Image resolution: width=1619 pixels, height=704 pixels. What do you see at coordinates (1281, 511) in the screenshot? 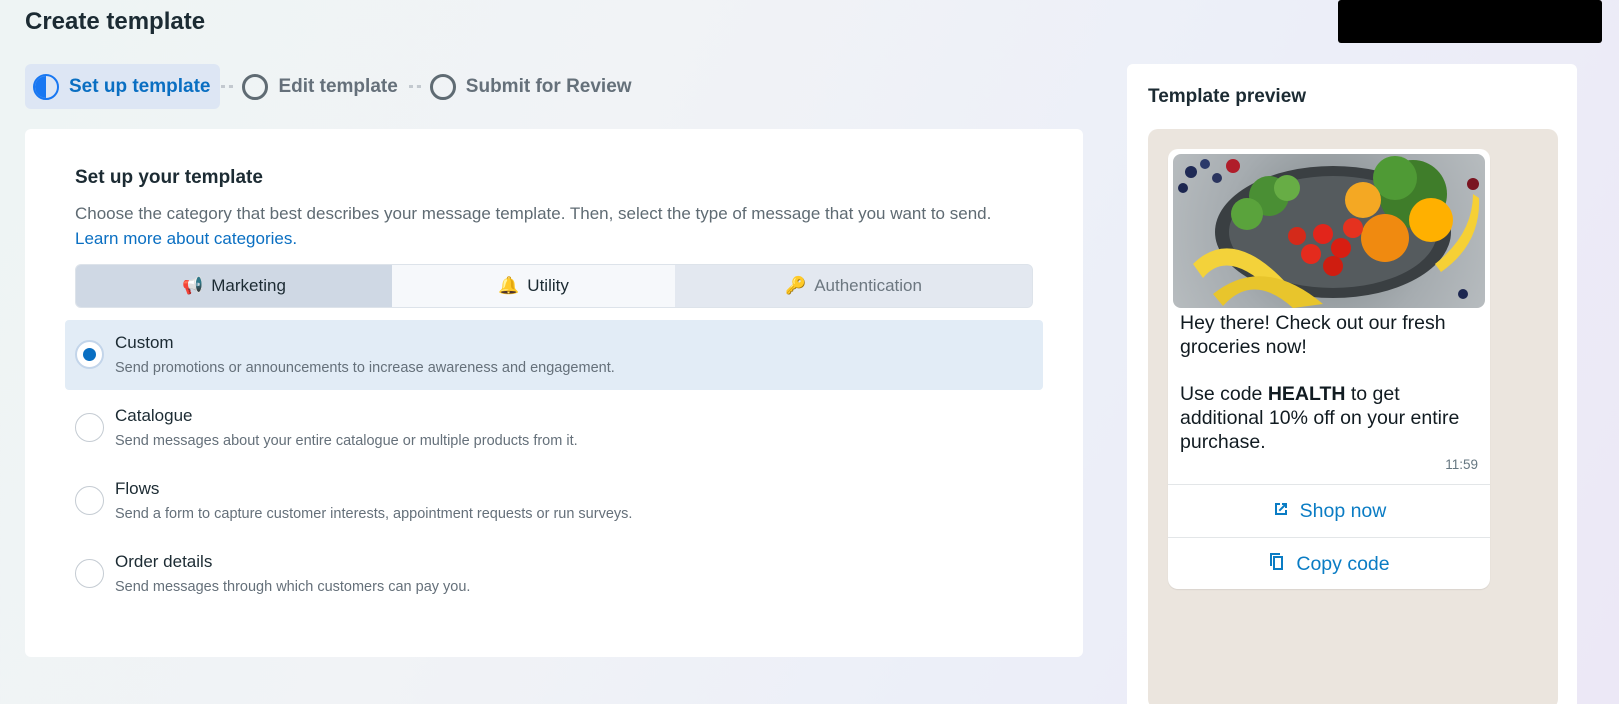
I see `external-link-icon` at bounding box center [1281, 511].